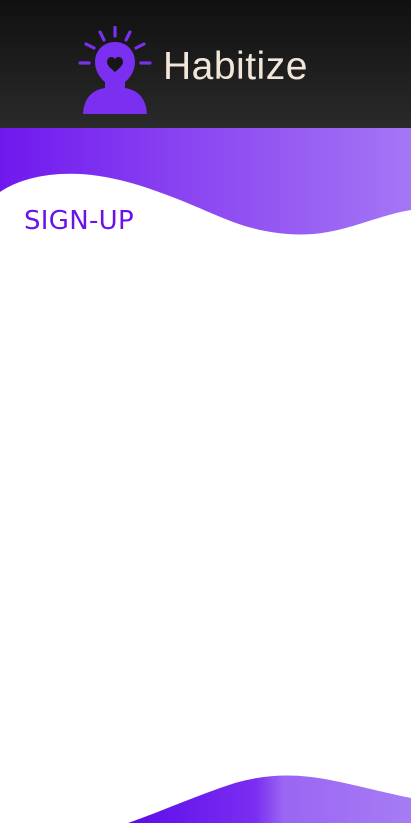 Image resolution: width=411 pixels, height=823 pixels. What do you see at coordinates (269, 799) in the screenshot?
I see `bottom-wave-decoration` at bounding box center [269, 799].